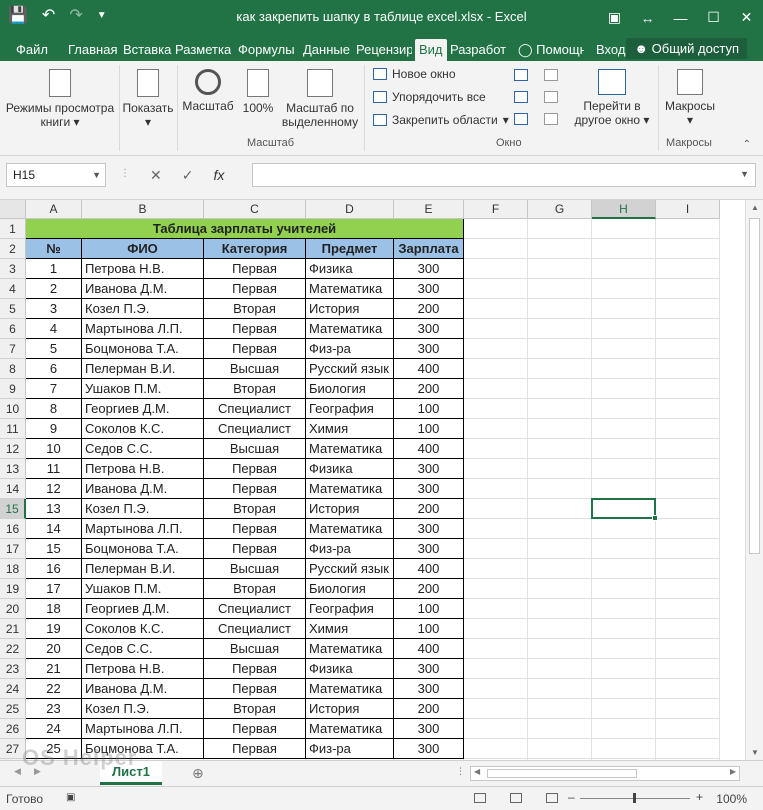 The width and height of the screenshot is (763, 810). I want to click on table-cell: Русский язык, so click(350, 569).